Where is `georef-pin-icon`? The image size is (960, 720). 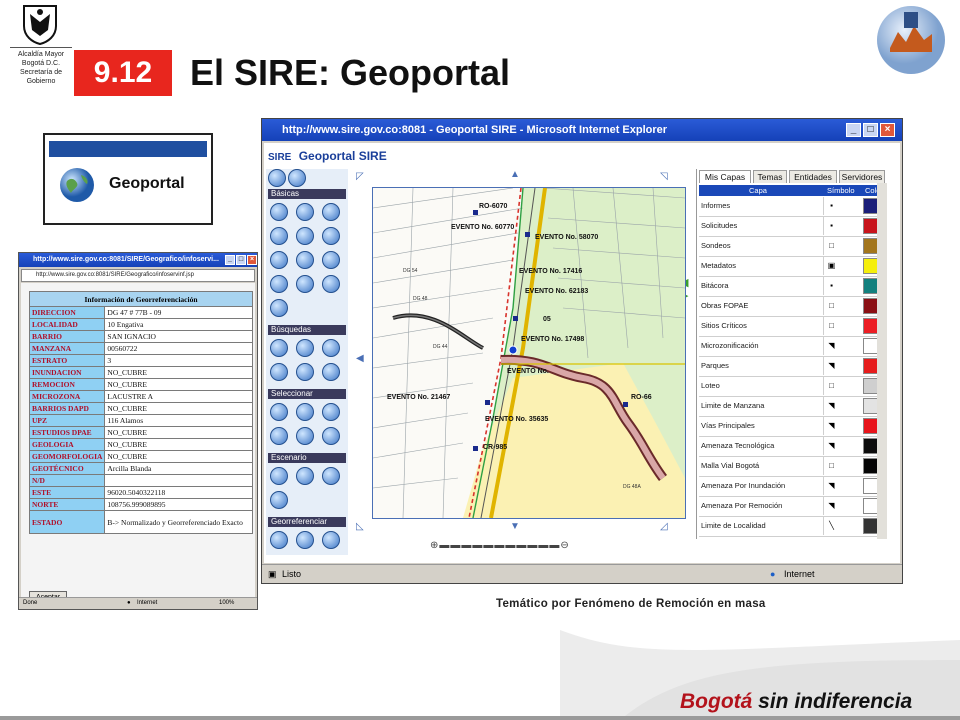
georef-pin-icon is located at coordinates (279, 540).